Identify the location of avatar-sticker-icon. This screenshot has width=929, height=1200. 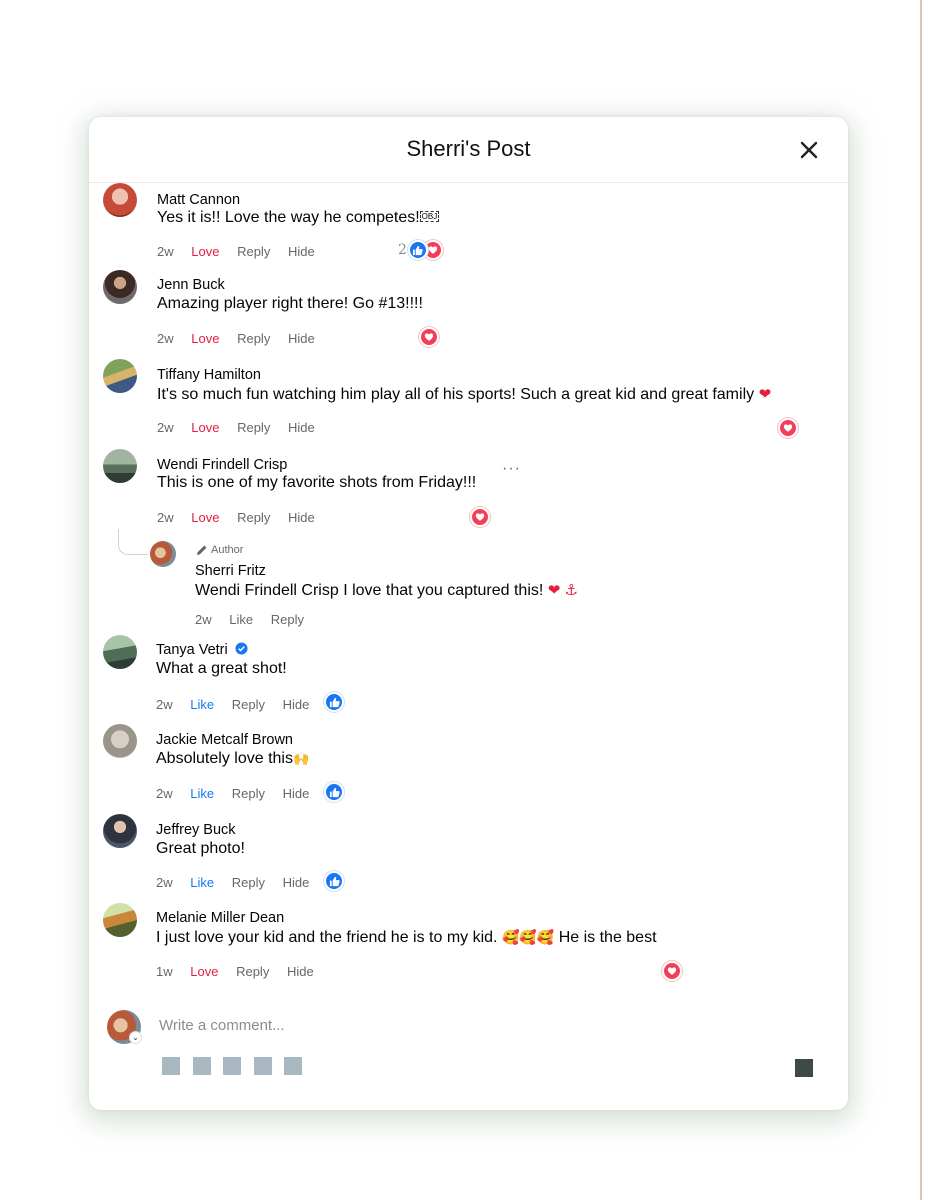
(171, 1066).